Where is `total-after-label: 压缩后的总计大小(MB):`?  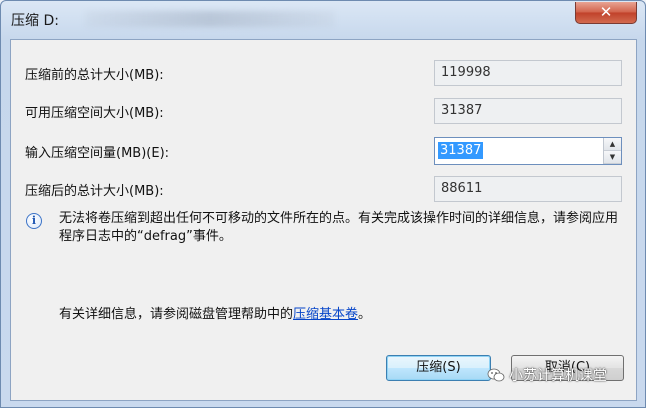
total-after-label: 压缩后的总计大小(MB): is located at coordinates (94, 191).